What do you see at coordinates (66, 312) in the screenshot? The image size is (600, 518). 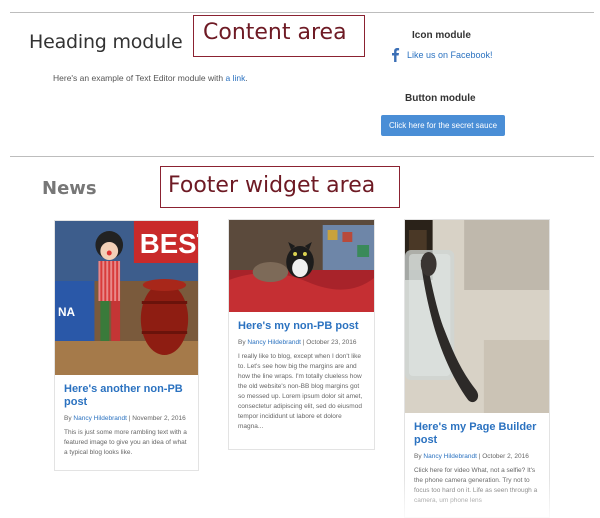 I see `svg-text: NA` at bounding box center [66, 312].